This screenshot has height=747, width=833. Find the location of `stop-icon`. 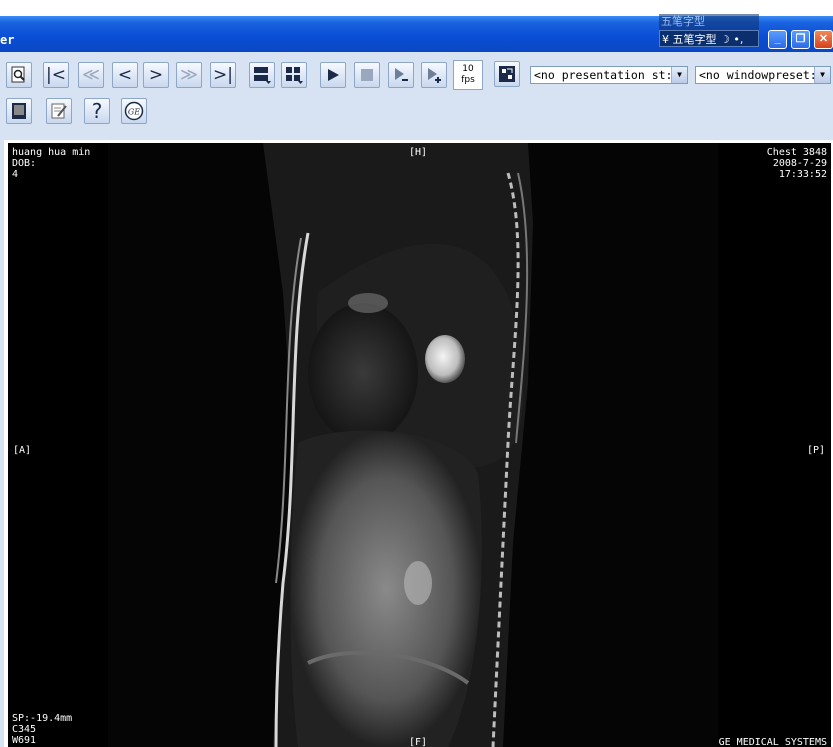

stop-icon is located at coordinates (367, 75).